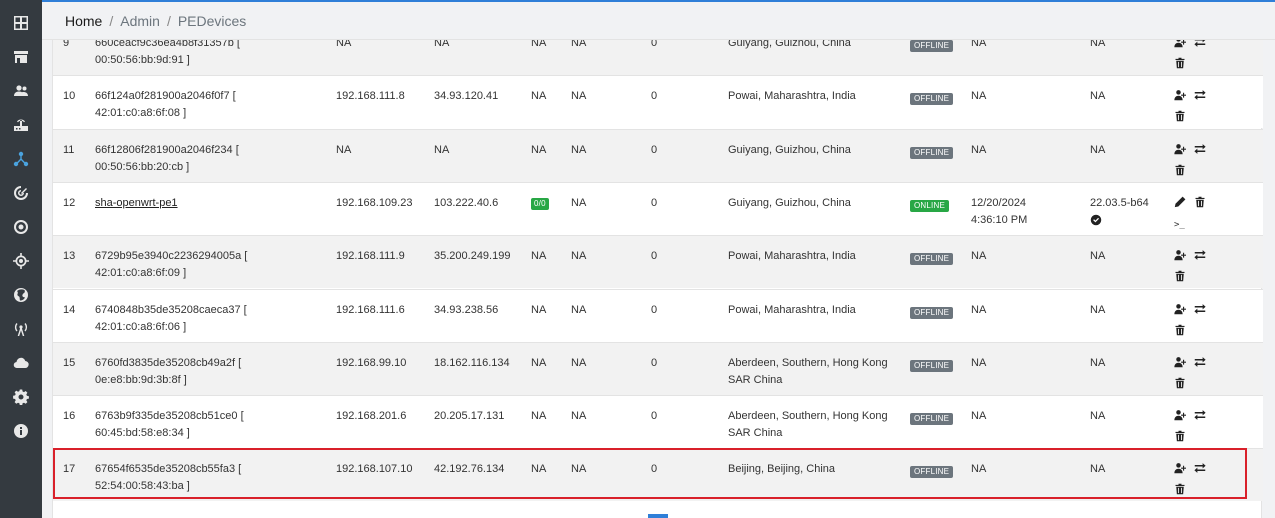 The image size is (1275, 518). Describe the element at coordinates (21, 329) in the screenshot. I see `sidebar-item-wireless` at that location.